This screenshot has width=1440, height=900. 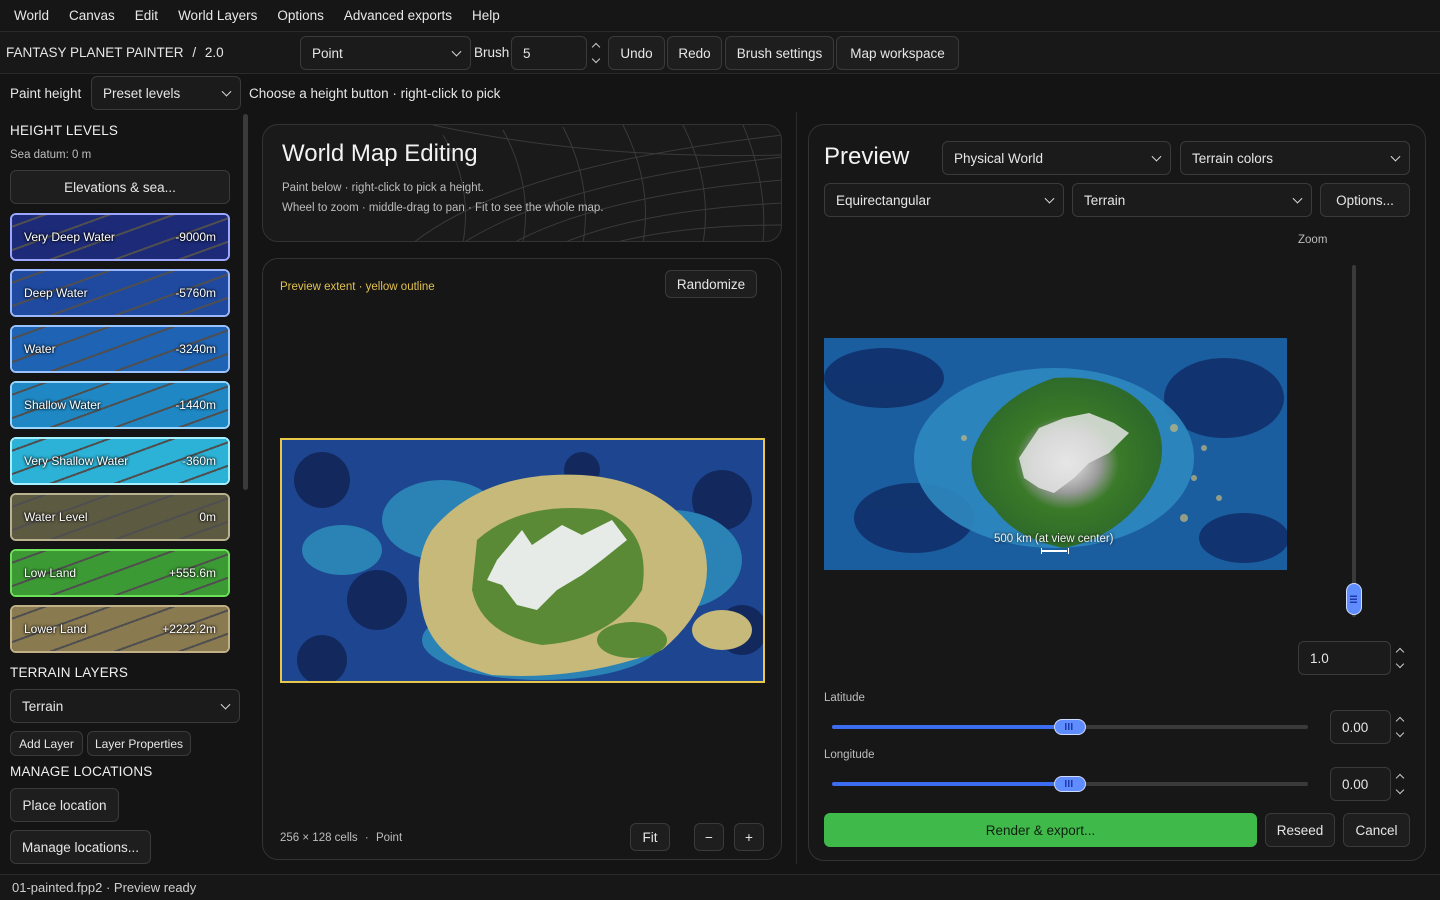 I want to click on level-value: +2222.2m, so click(x=189, y=629).